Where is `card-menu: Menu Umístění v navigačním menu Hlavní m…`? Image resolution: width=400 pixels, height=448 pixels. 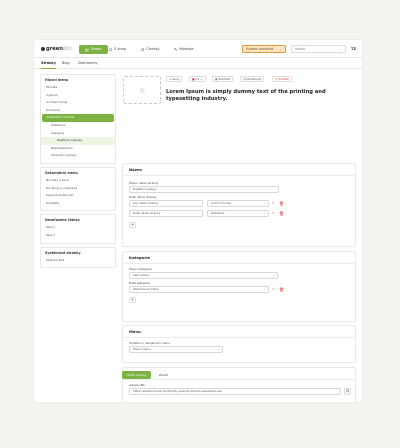 card-menu: Menu Umístění v navigačním menu Hlavní m… is located at coordinates (239, 344).